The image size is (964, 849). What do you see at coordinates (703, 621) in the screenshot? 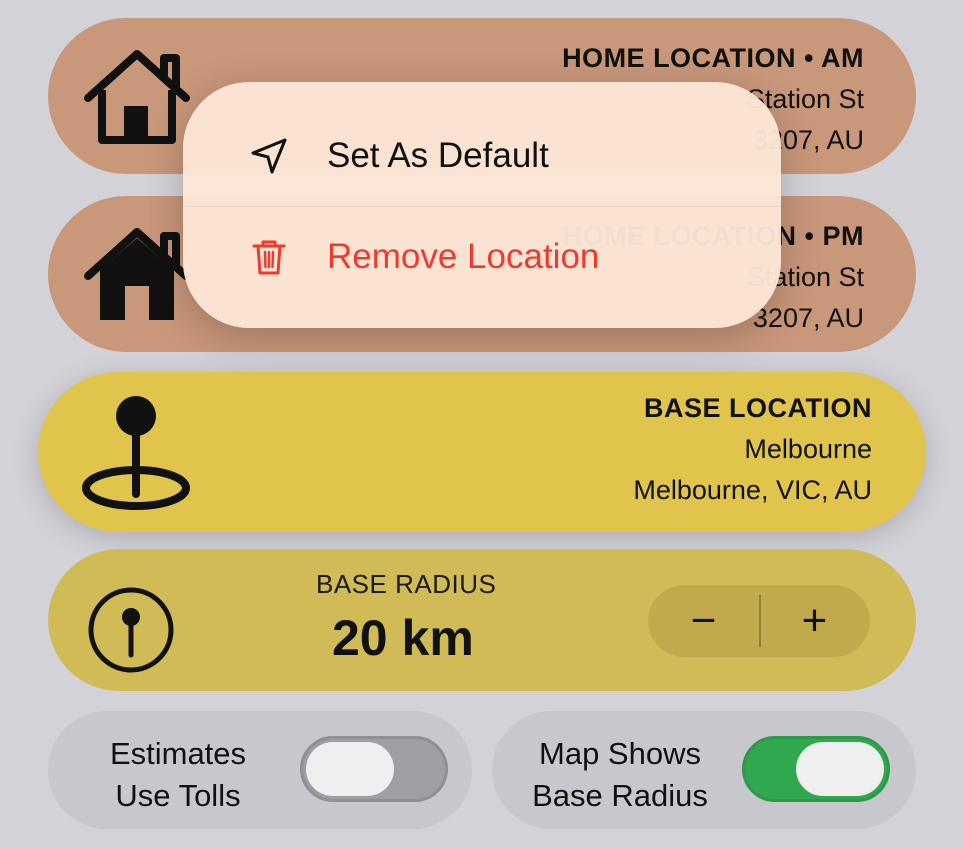
I see `radius-decrease-button: −` at bounding box center [703, 621].